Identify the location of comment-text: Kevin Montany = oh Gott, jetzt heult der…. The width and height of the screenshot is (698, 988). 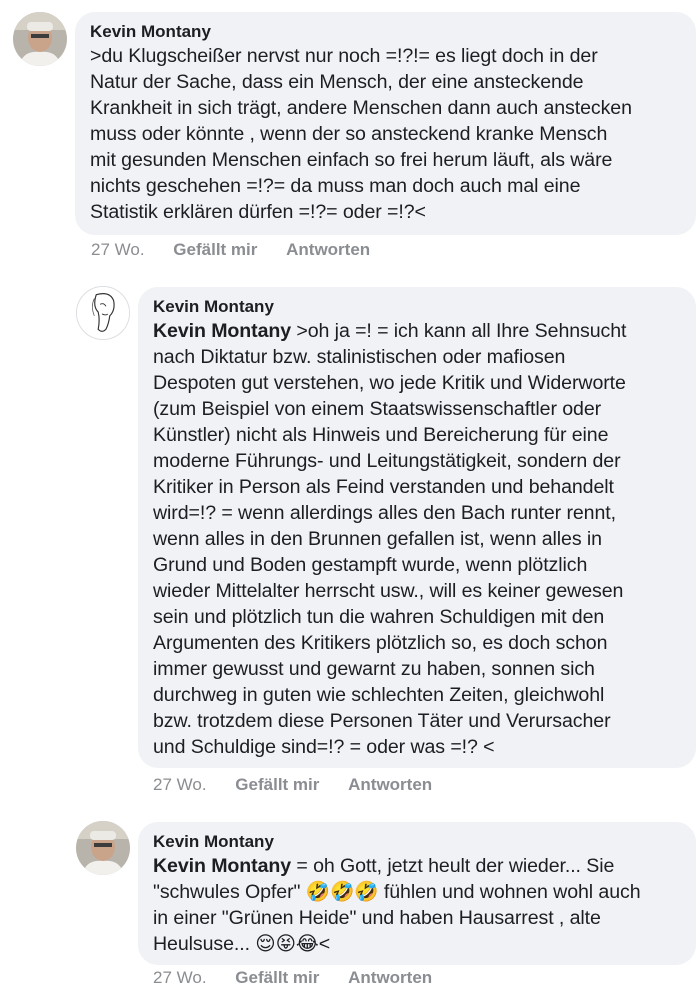
(417, 905).